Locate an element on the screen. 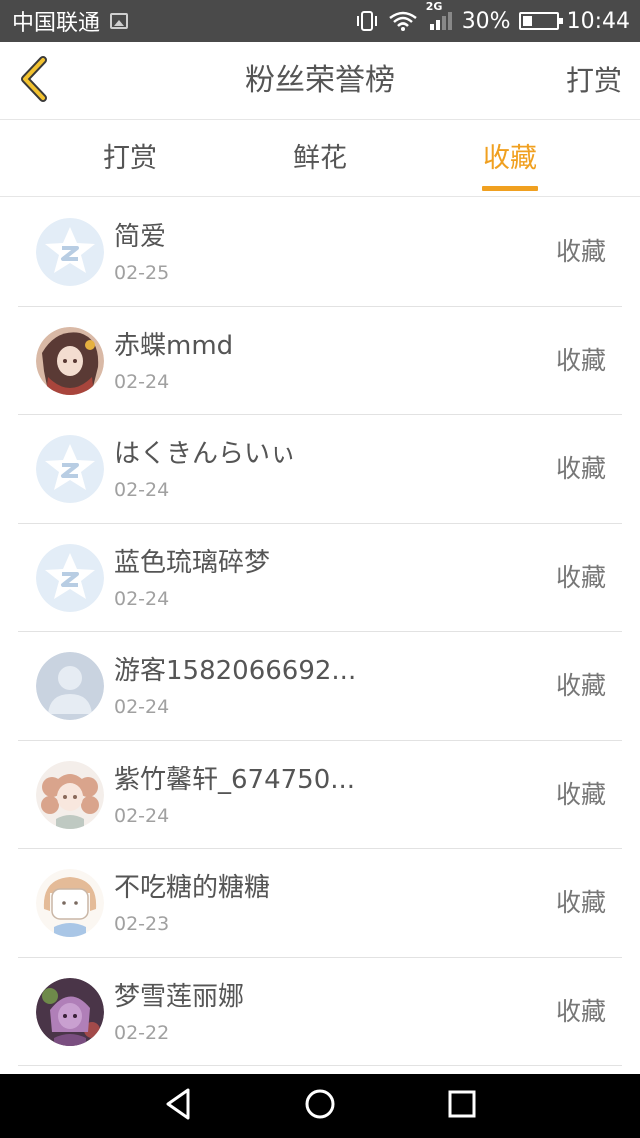 The image size is (640, 1138). tip-button: 打赏 is located at coordinates (594, 81).